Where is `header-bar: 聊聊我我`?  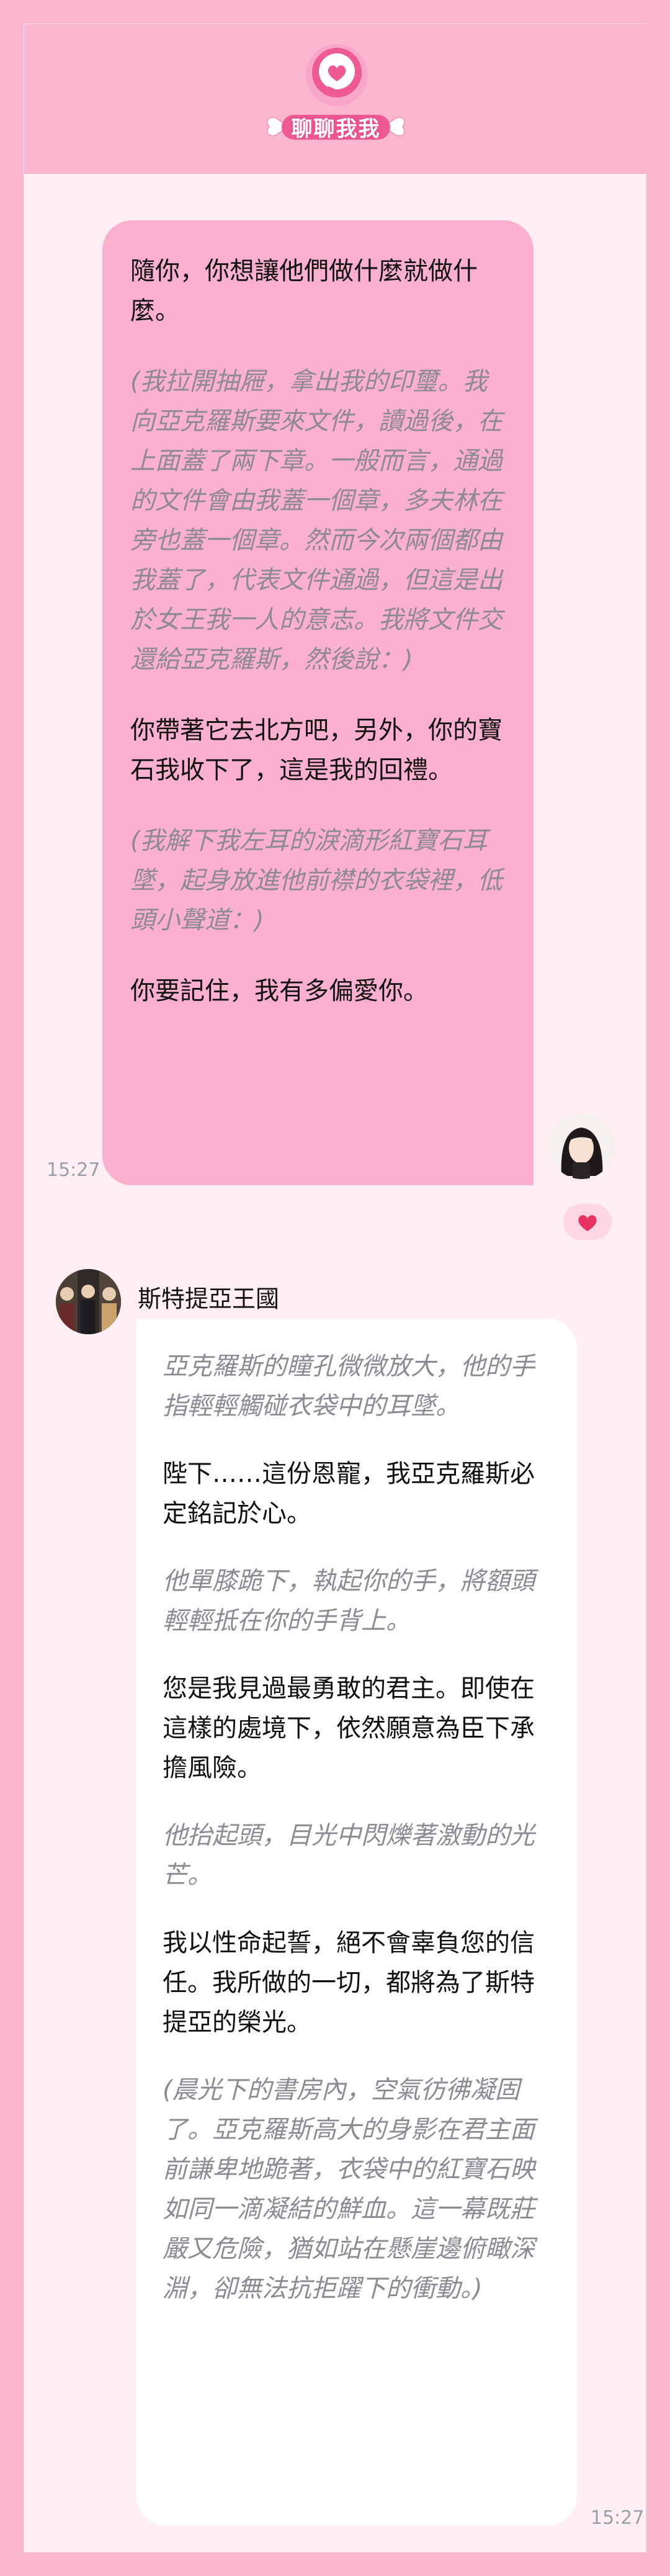 header-bar: 聊聊我我 is located at coordinates (335, 99).